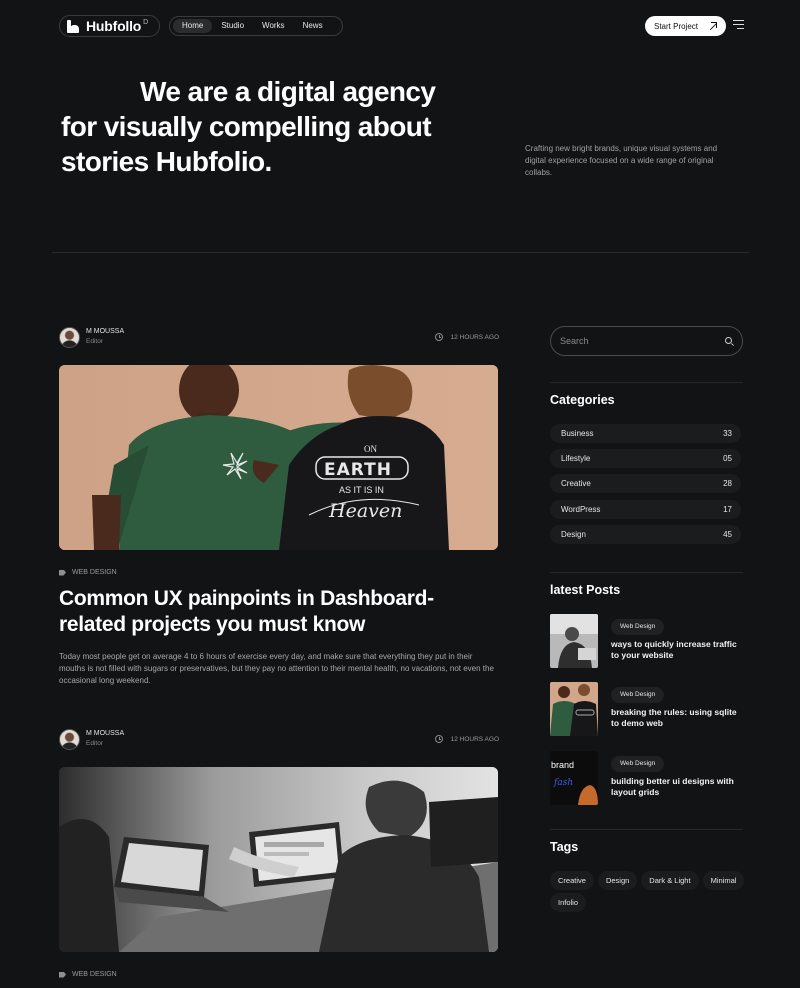 This screenshot has height=988, width=800. I want to click on category-item: Creative 28, so click(645, 483).